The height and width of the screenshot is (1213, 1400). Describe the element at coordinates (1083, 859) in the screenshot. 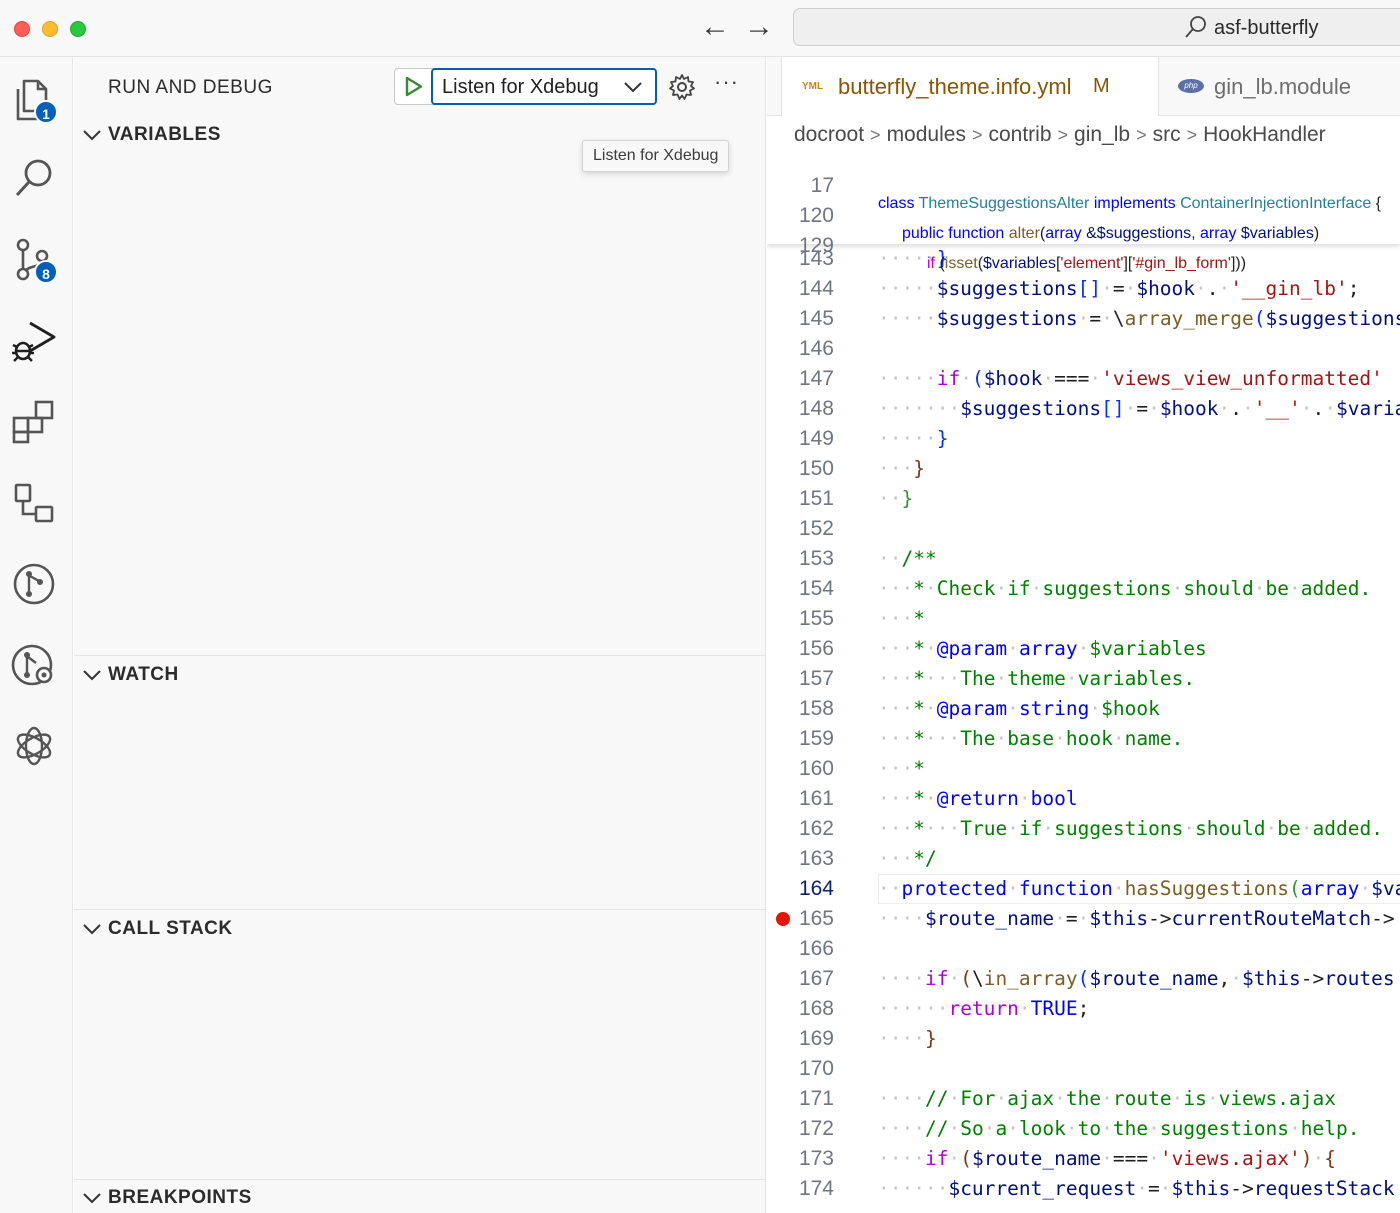

I see `code-line: 163 ···*/` at that location.